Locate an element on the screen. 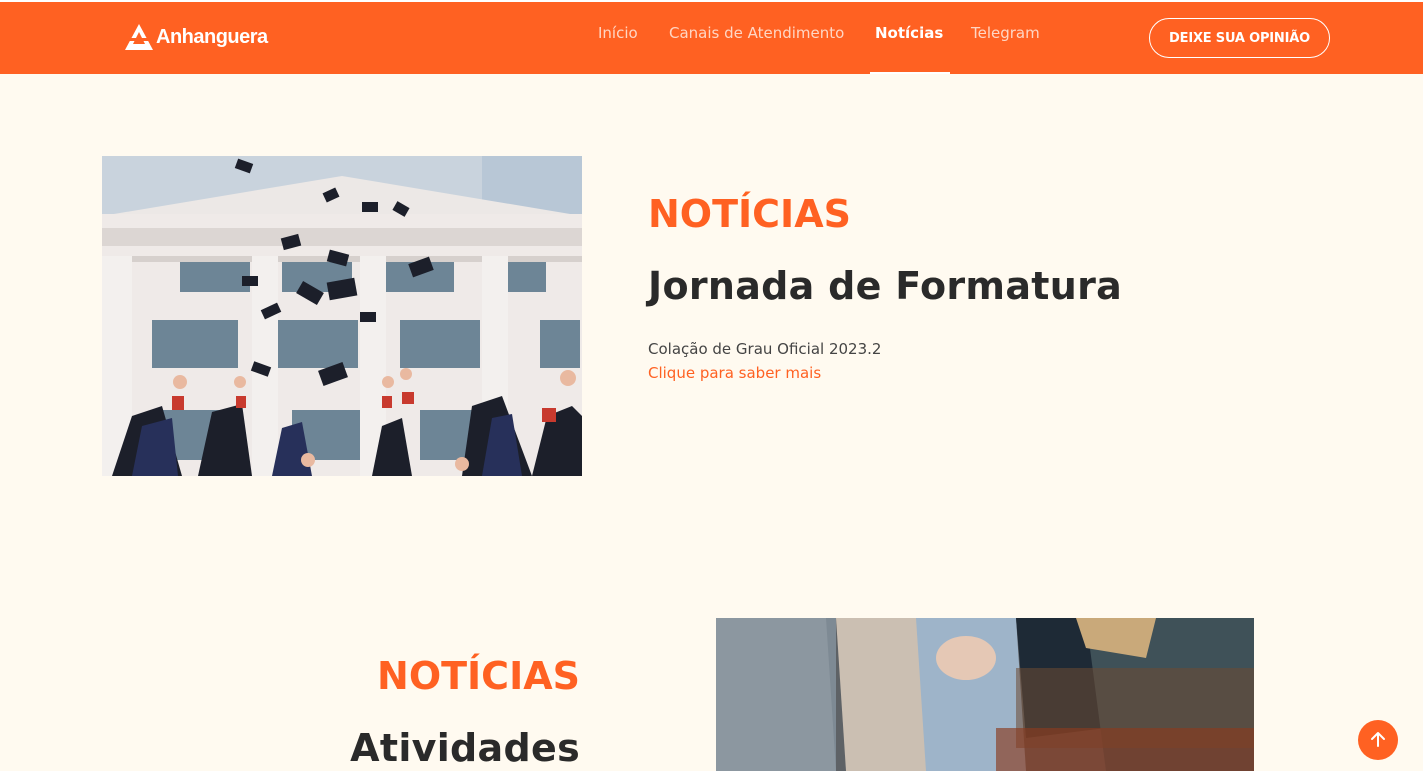  graduation-photo is located at coordinates (342, 316).